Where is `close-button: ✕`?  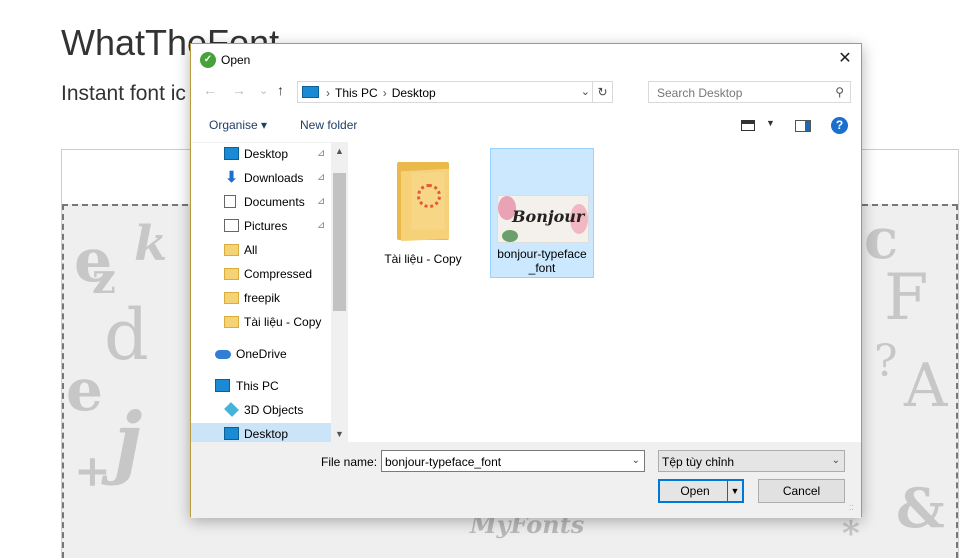 close-button: ✕ is located at coordinates (845, 59).